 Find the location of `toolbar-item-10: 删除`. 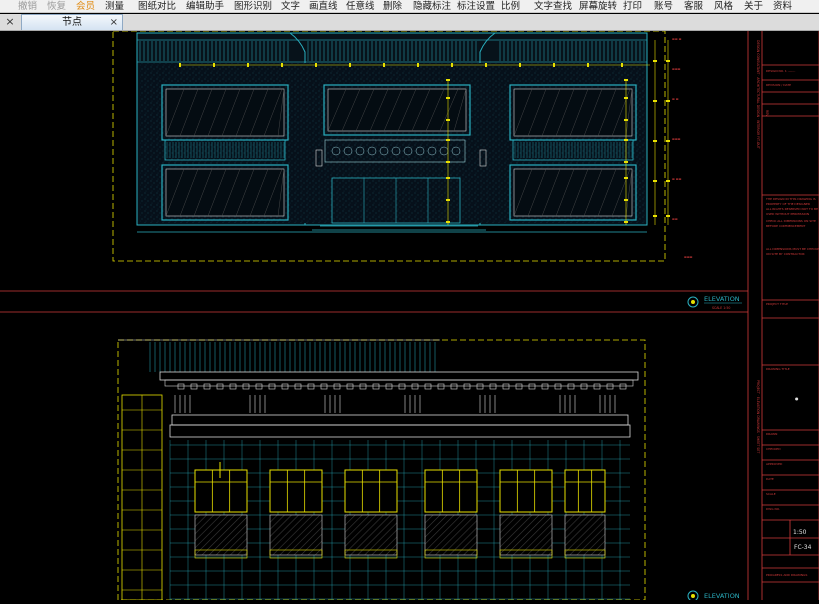

toolbar-item-10: 删除 is located at coordinates (392, 6).